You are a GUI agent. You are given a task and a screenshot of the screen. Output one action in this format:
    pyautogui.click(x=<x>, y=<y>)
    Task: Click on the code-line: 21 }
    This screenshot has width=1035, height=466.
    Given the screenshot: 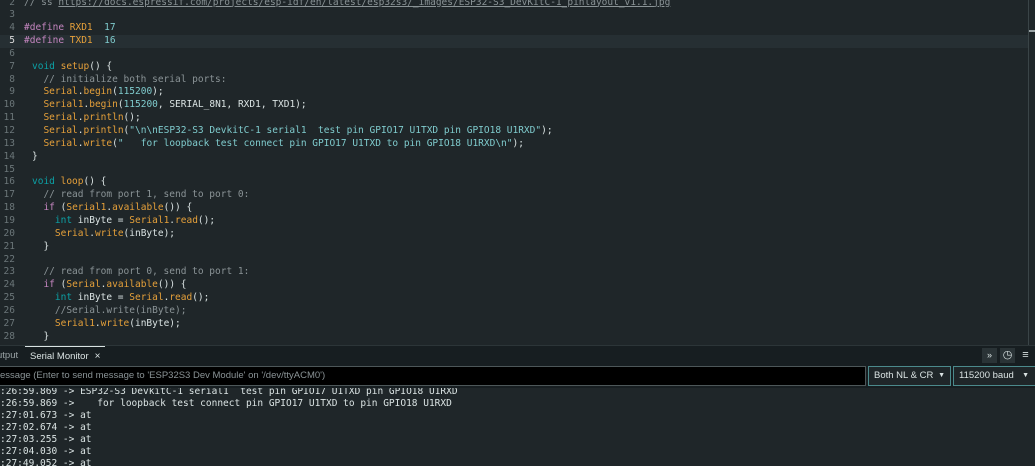 What is the action you would take?
    pyautogui.click(x=514, y=247)
    